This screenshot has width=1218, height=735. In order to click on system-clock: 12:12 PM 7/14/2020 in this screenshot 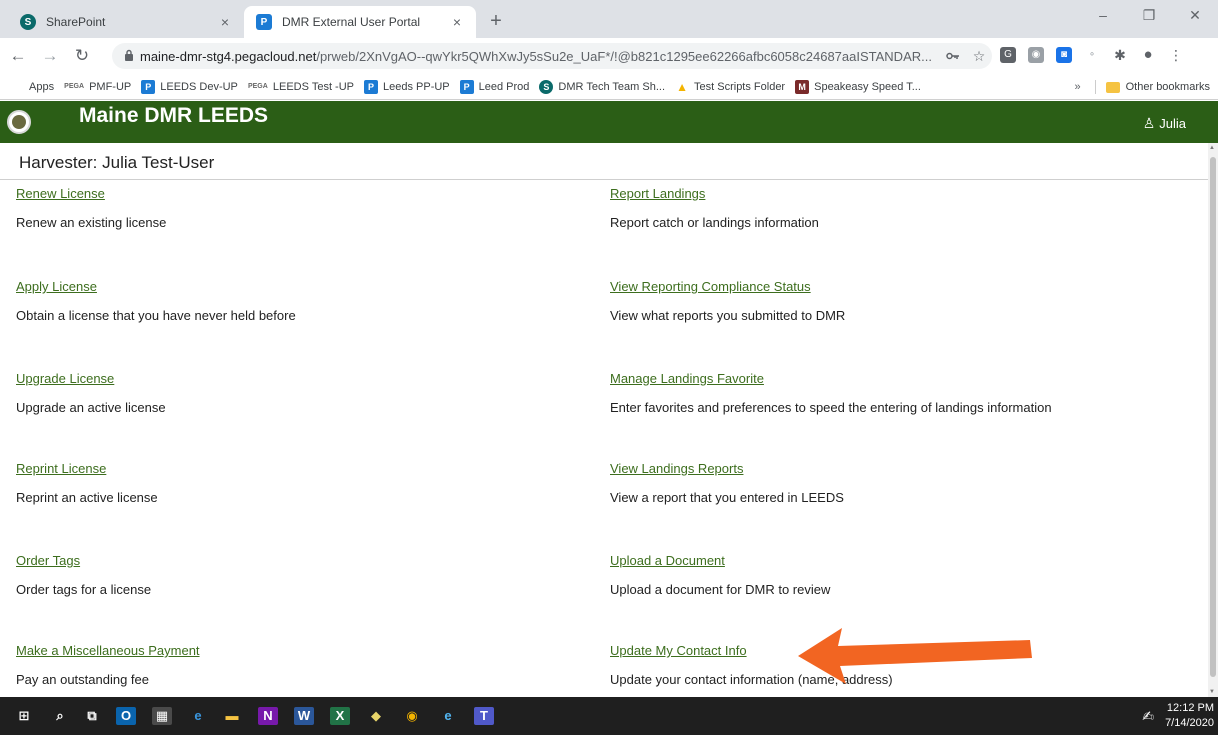, I will do `click(1189, 716)`.